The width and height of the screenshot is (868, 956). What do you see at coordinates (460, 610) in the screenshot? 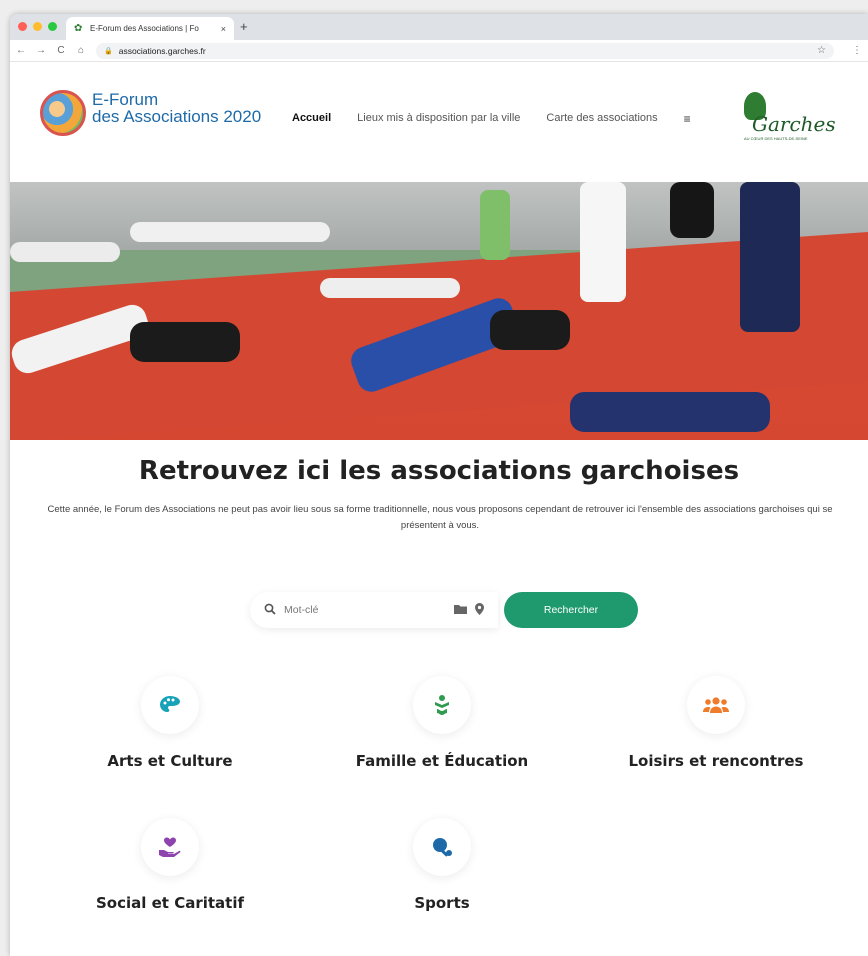
I see `folder-icon` at bounding box center [460, 610].